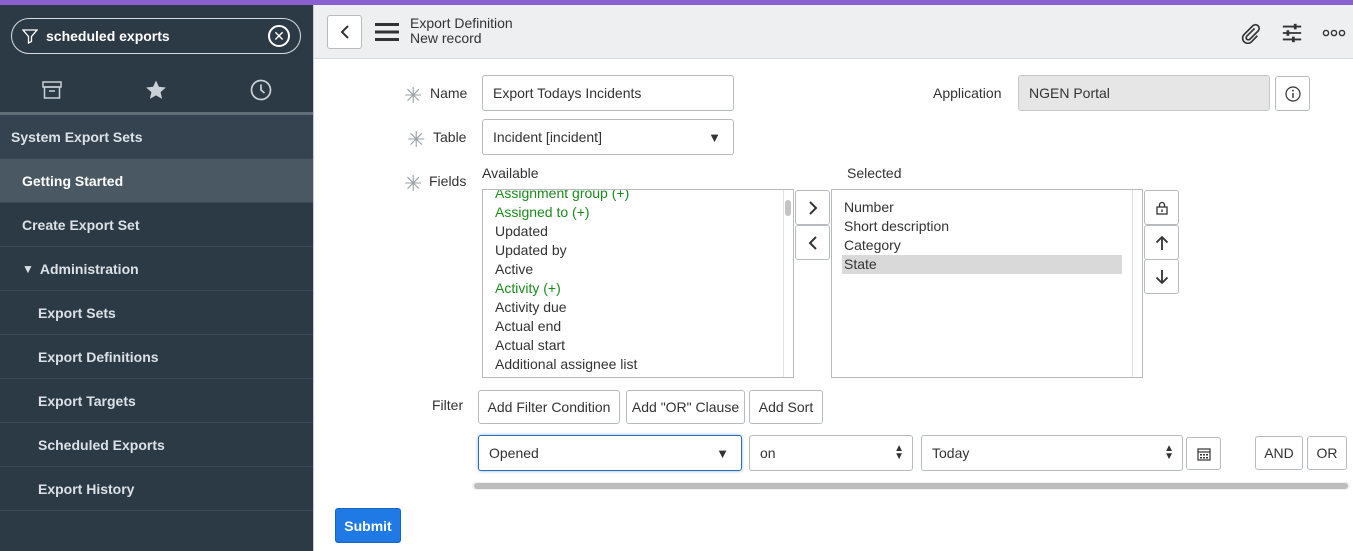  Describe the element at coordinates (638, 250) in the screenshot. I see `list-item: Updated by` at that location.